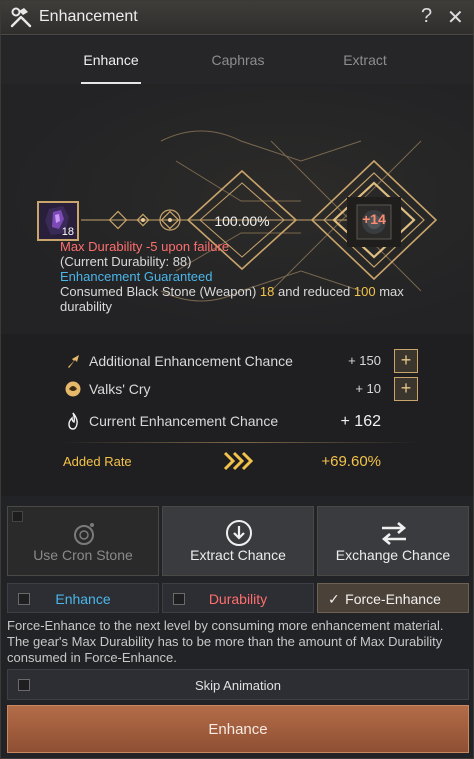 The height and width of the screenshot is (759, 474). I want to click on enhance-button-label: Enhance, so click(238, 729).